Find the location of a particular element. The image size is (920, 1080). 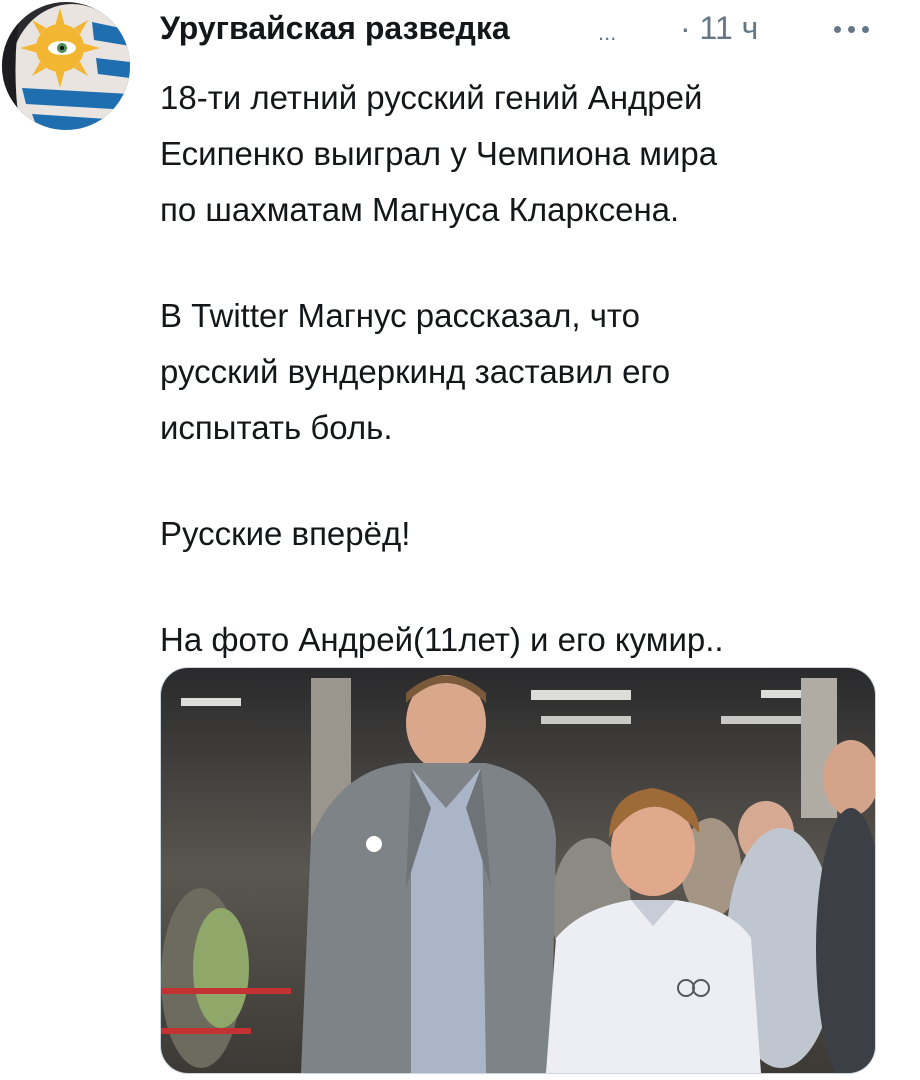

more-options-button is located at coordinates (853, 28).